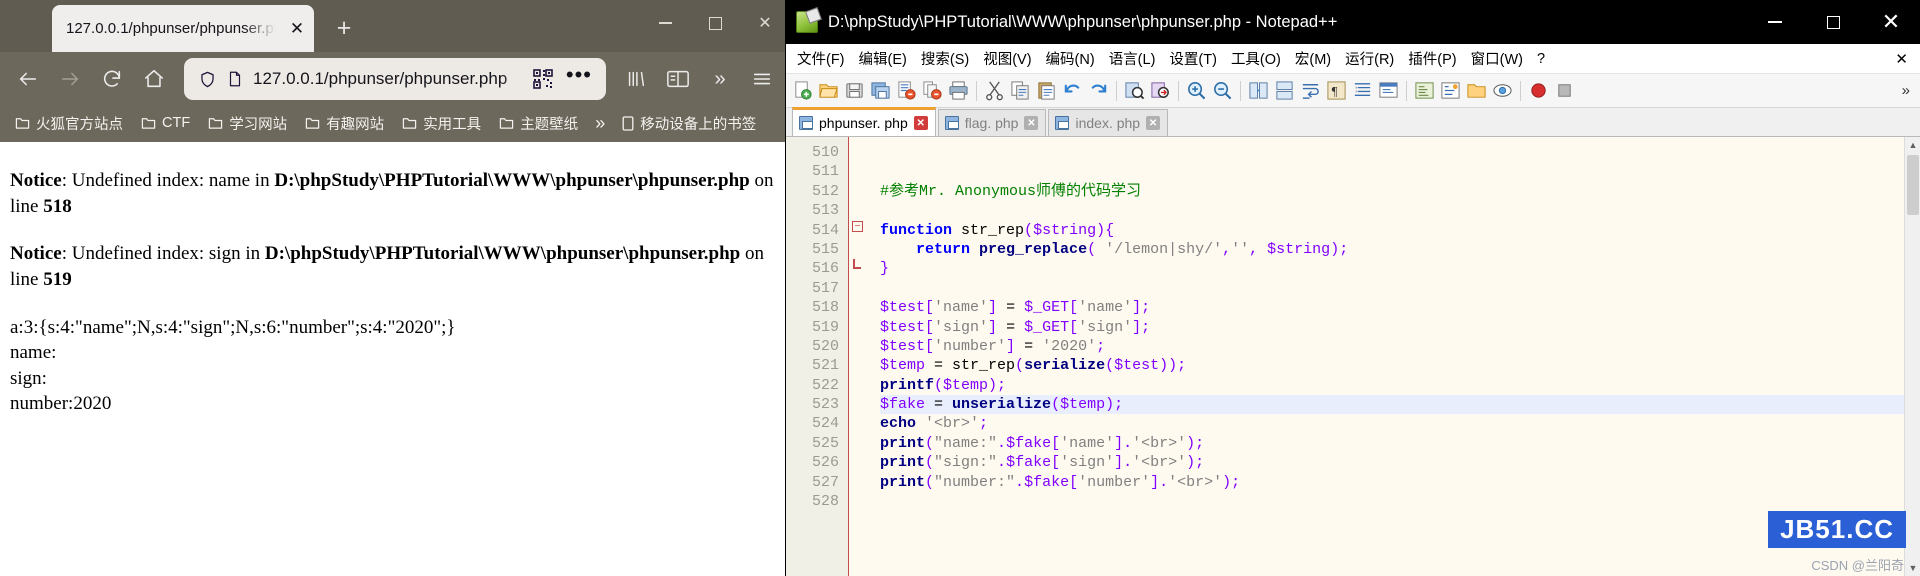 The height and width of the screenshot is (576, 1920). Describe the element at coordinates (1098, 90) in the screenshot. I see `redo-icon` at that location.